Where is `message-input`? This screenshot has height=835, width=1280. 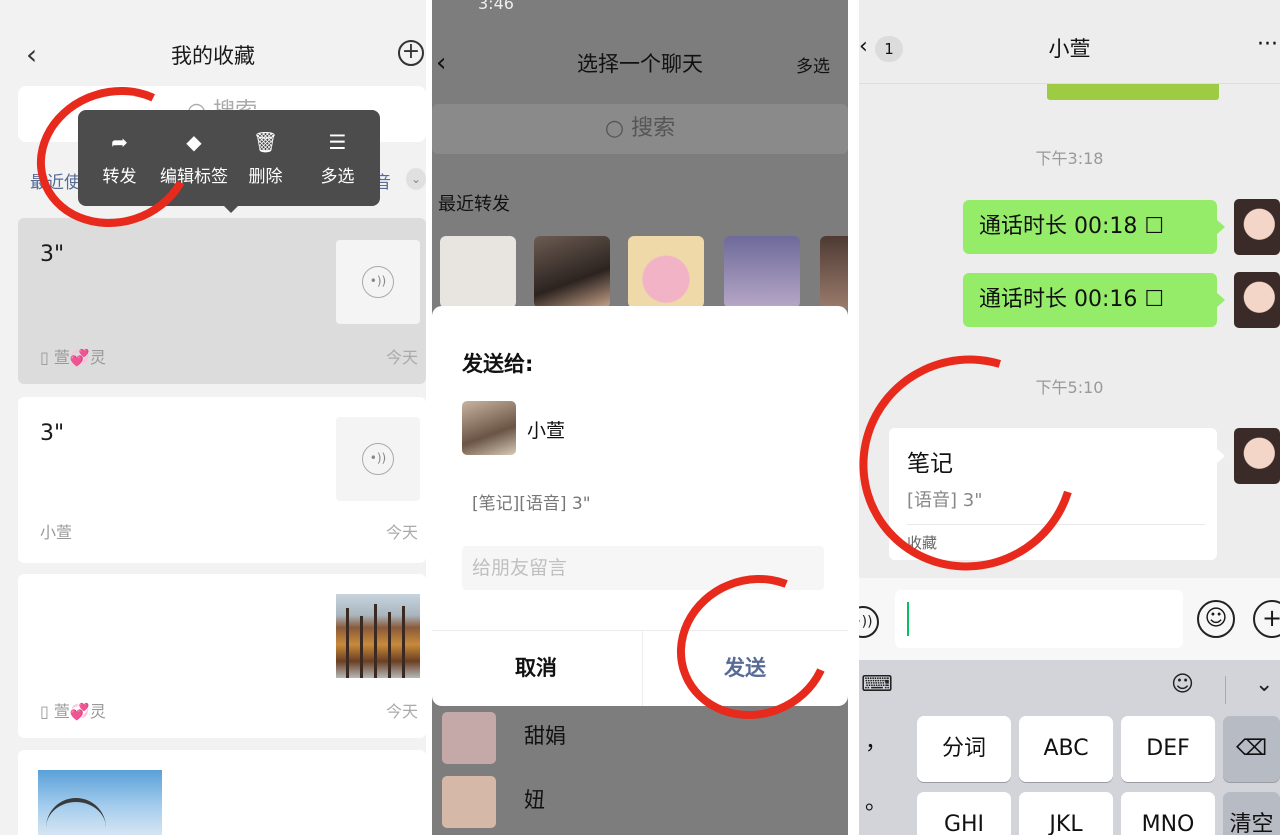 message-input is located at coordinates (1039, 619).